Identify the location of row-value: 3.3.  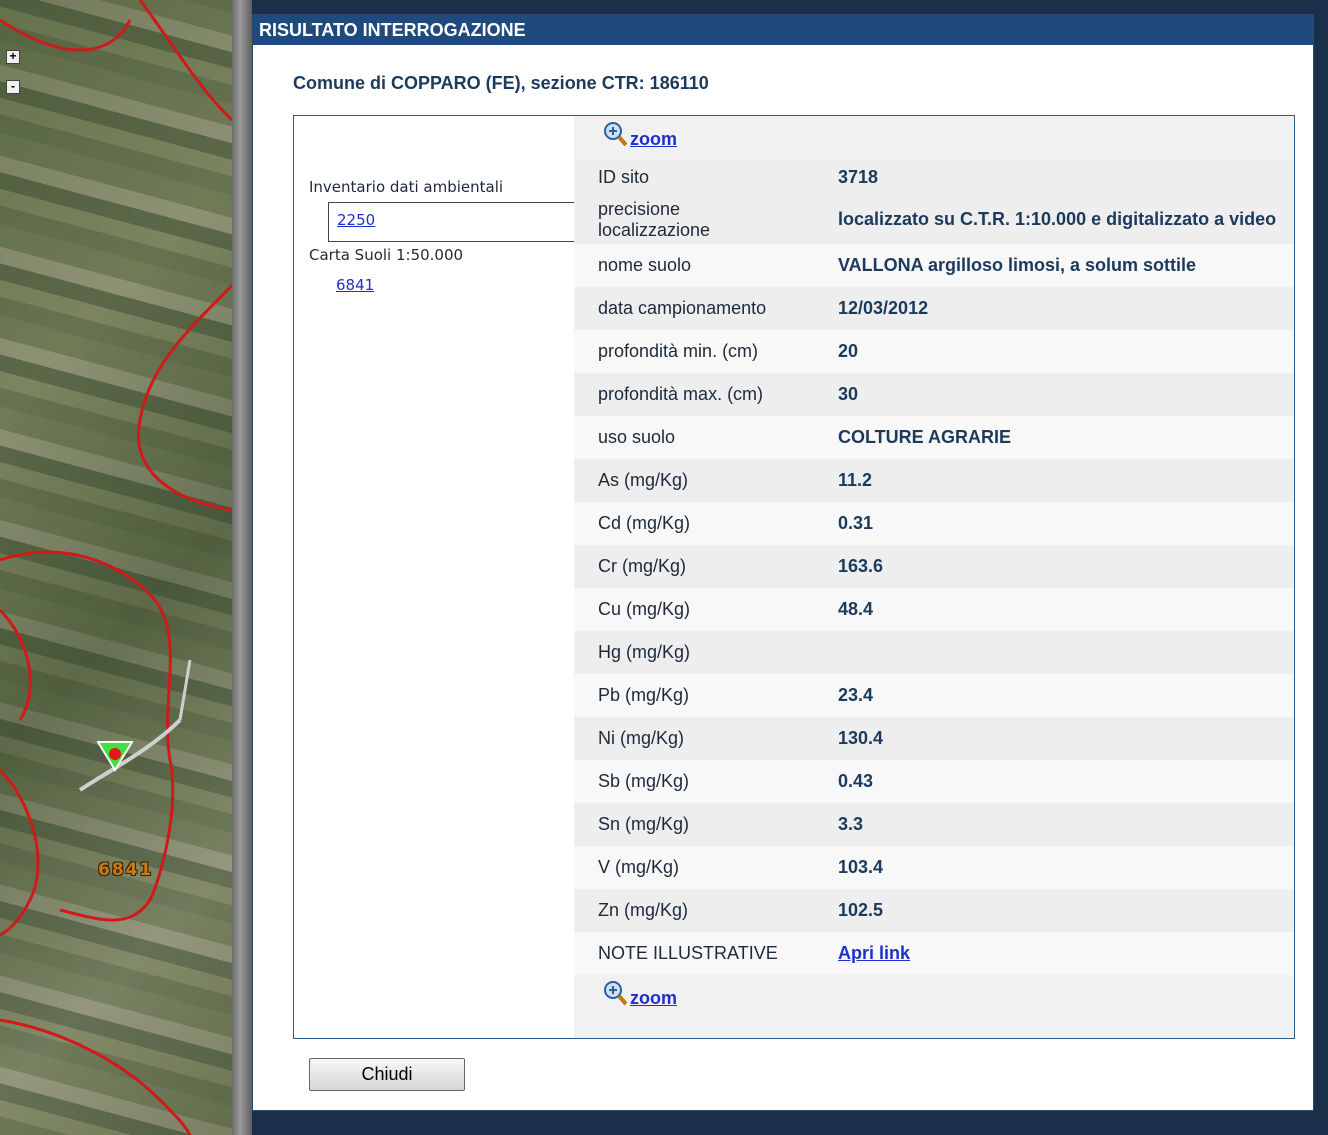
(851, 824).